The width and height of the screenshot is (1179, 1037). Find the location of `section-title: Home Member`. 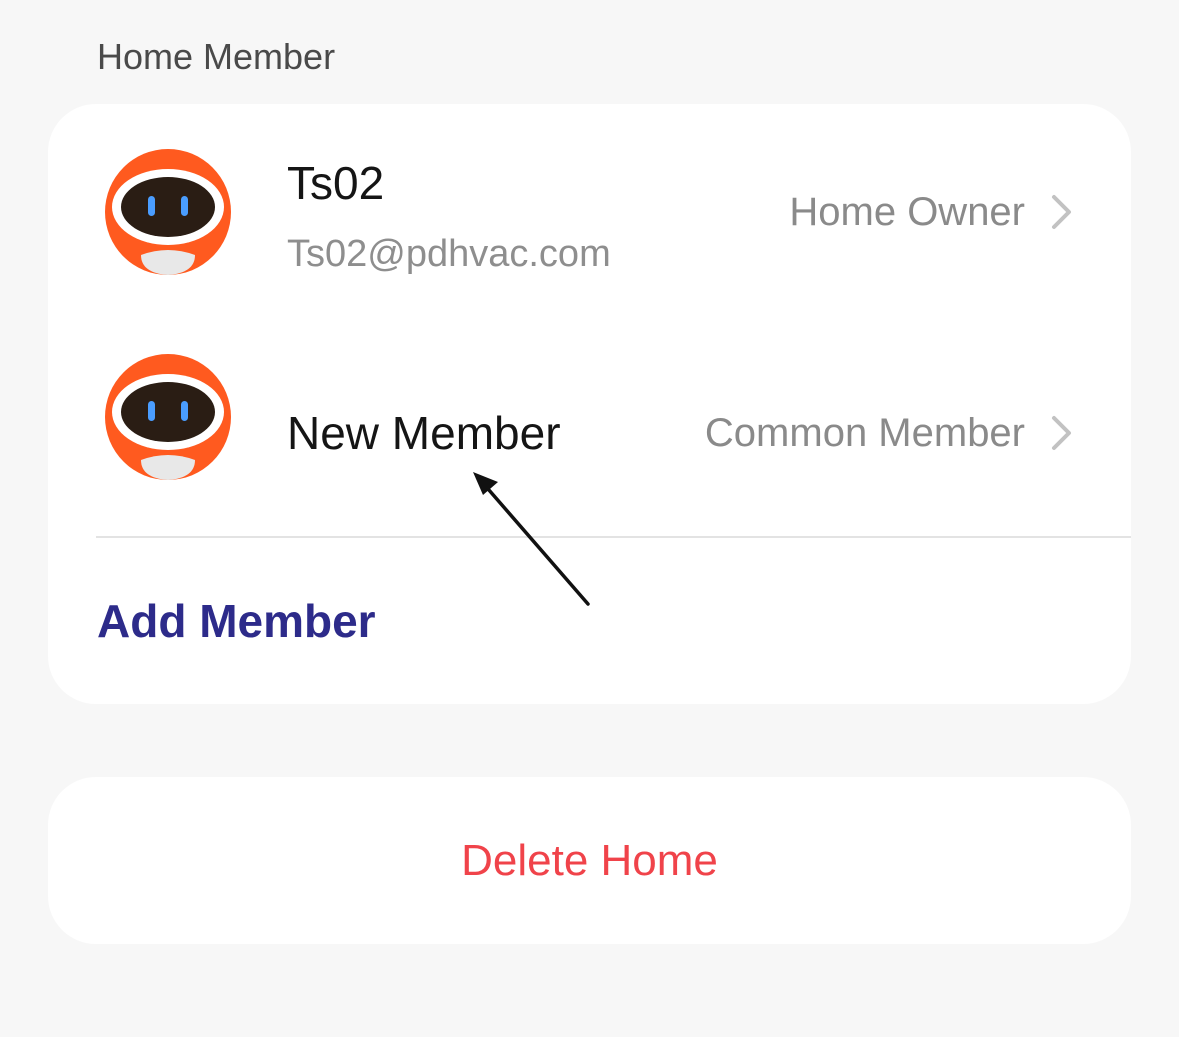

section-title: Home Member is located at coordinates (216, 56).